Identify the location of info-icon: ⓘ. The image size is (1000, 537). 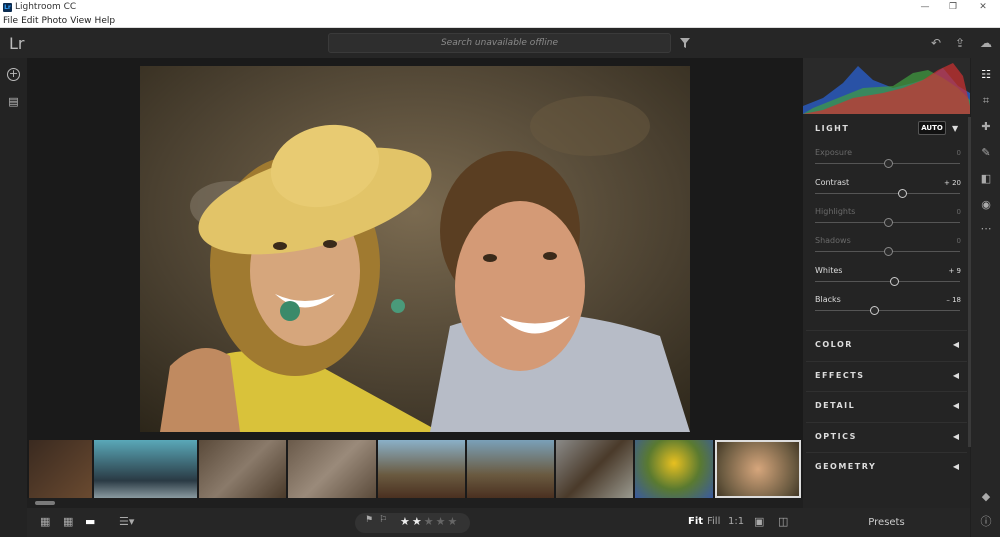
(986, 522).